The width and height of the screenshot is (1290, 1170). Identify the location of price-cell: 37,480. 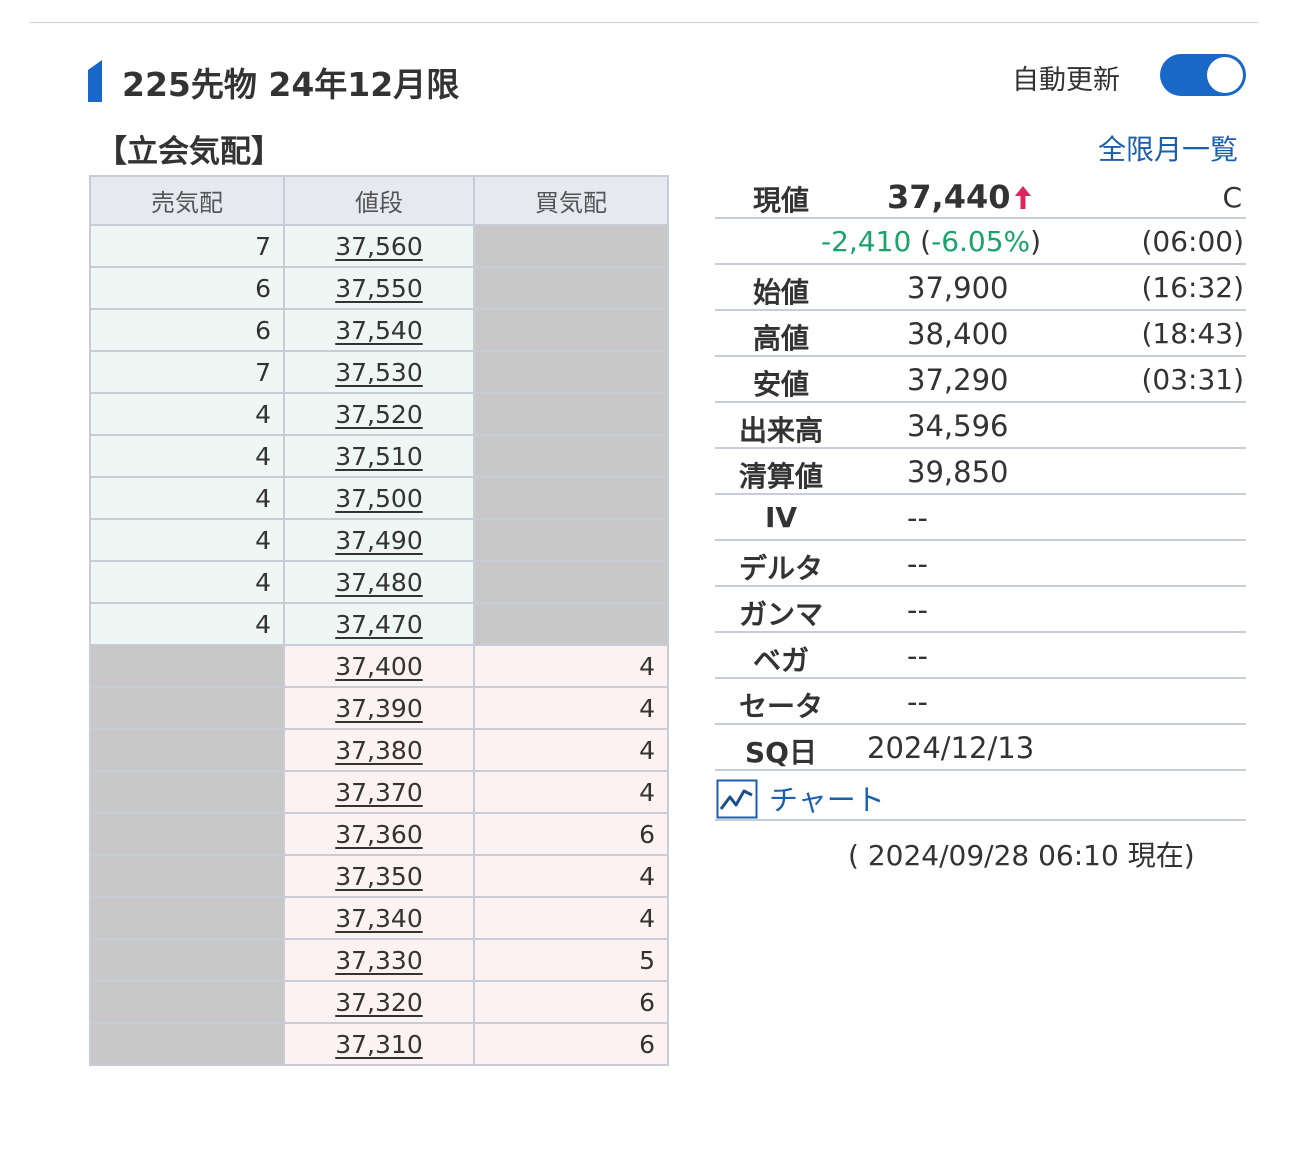
(379, 582).